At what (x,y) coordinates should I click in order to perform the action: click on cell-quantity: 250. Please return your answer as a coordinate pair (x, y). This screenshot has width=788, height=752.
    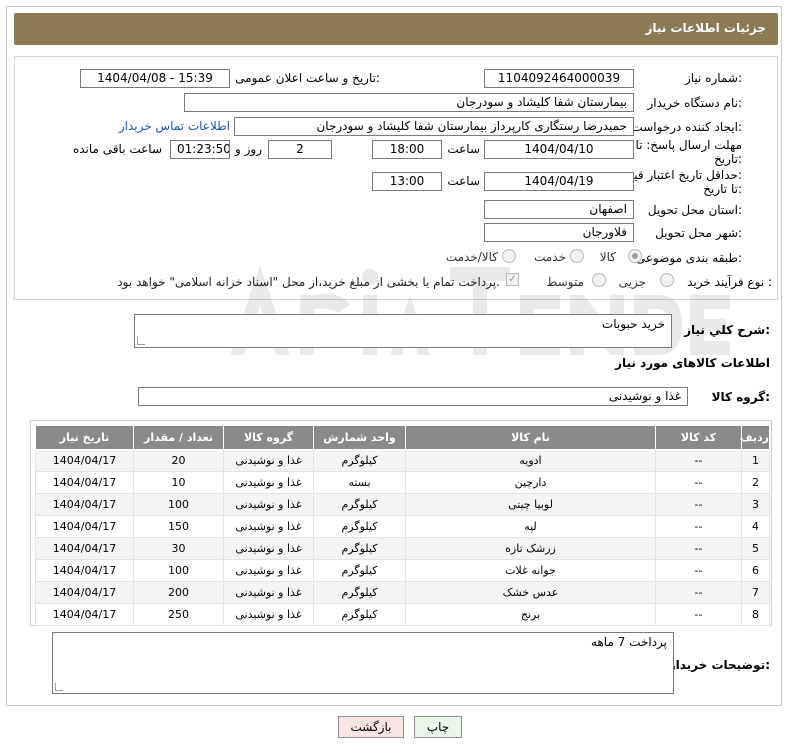
    Looking at the image, I should click on (178, 614).